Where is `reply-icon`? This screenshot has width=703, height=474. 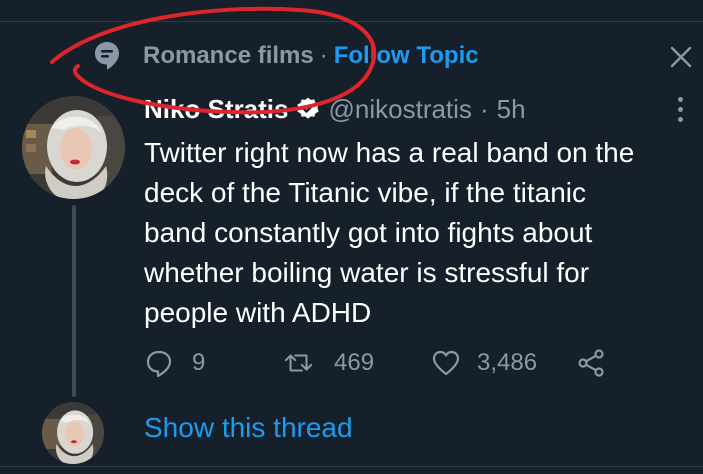
reply-icon is located at coordinates (159, 363).